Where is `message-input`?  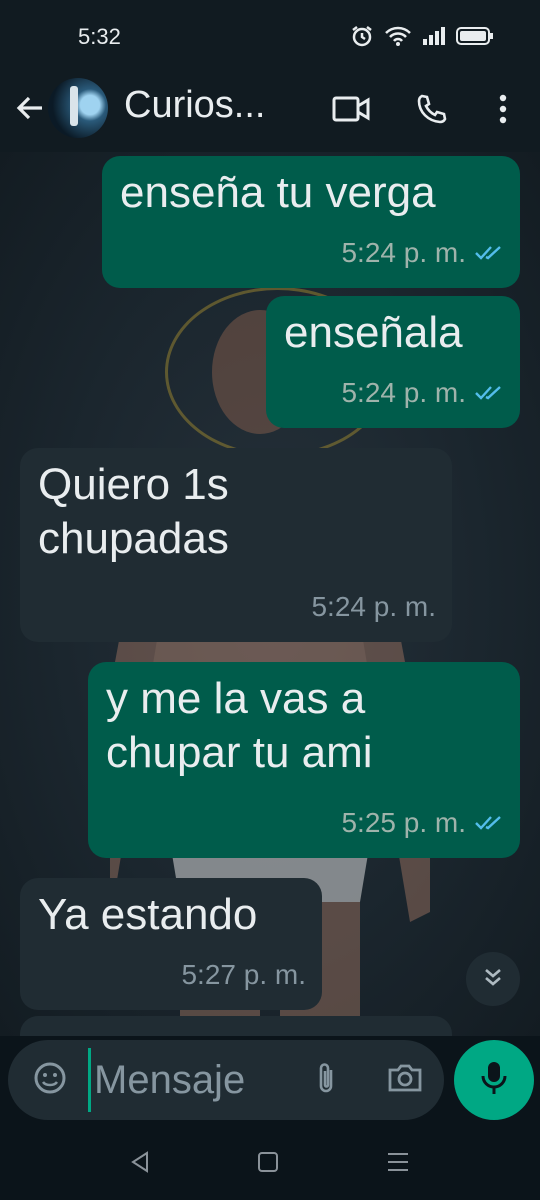 message-input is located at coordinates (189, 1080).